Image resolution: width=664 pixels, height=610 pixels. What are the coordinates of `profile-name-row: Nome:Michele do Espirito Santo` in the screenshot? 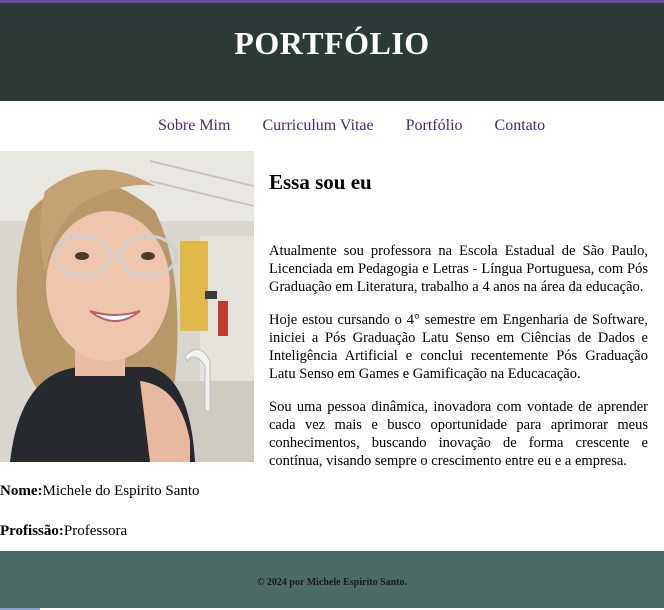 It's located at (127, 491).